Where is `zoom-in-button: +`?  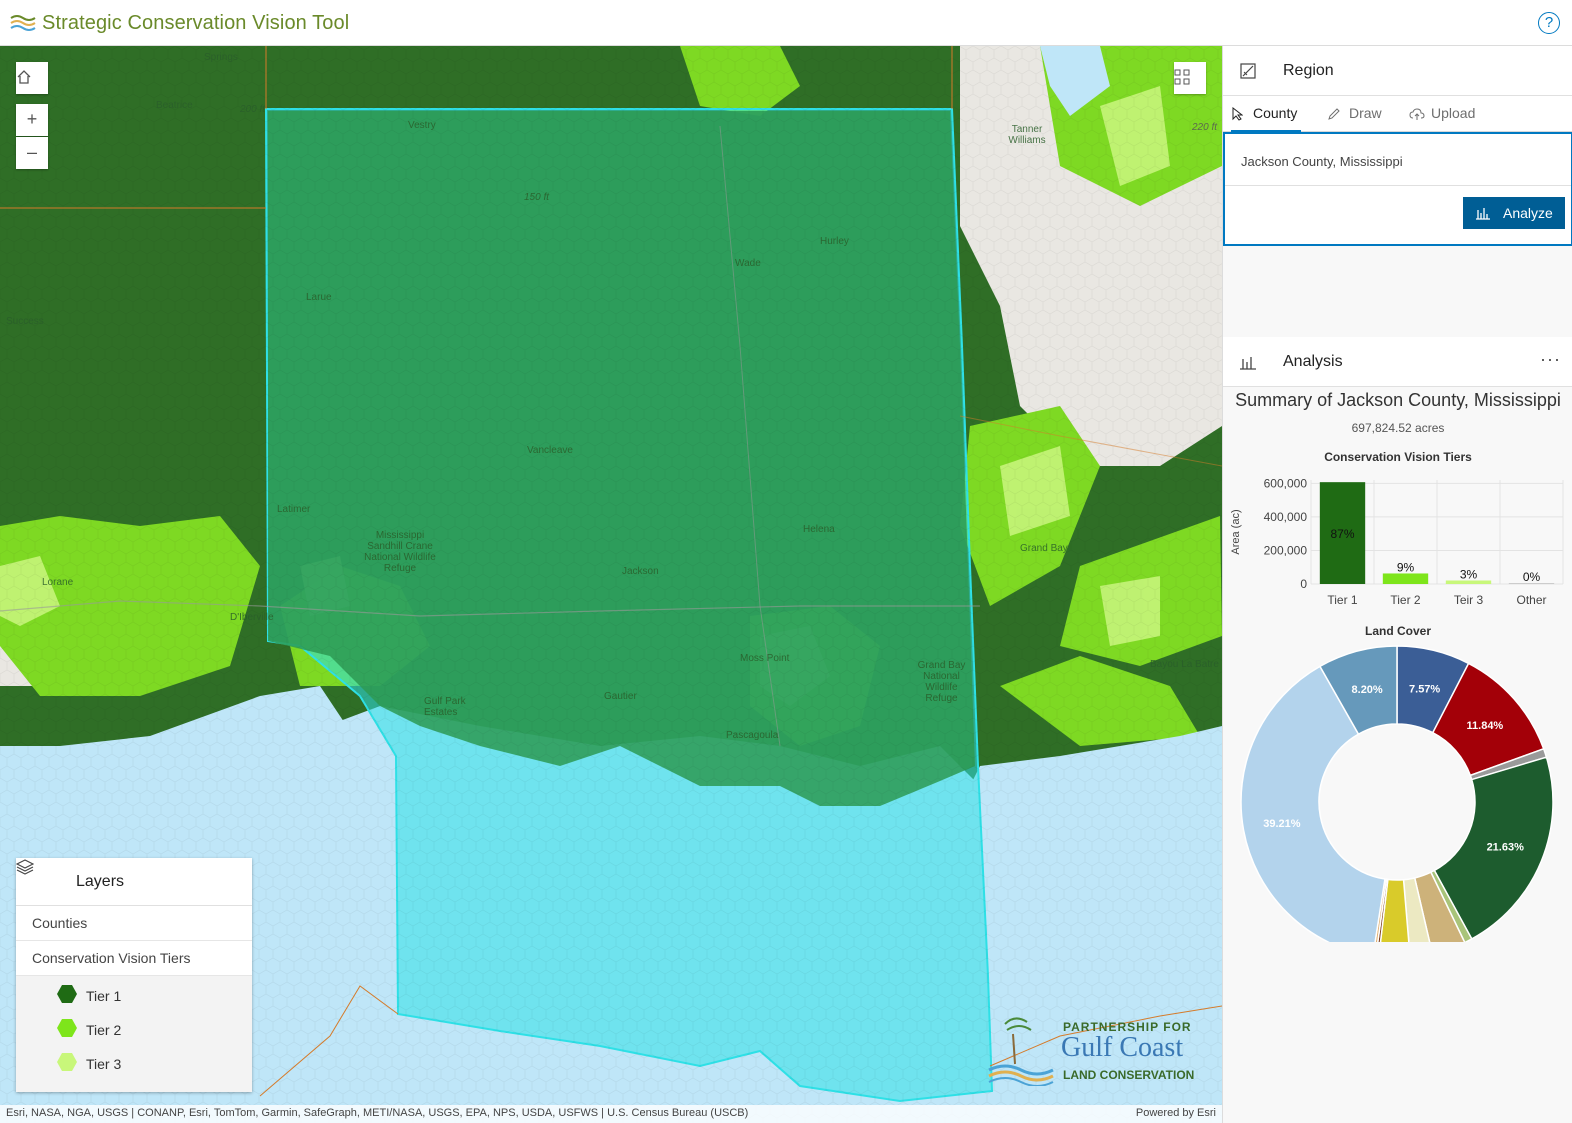
zoom-in-button: + is located at coordinates (32, 120).